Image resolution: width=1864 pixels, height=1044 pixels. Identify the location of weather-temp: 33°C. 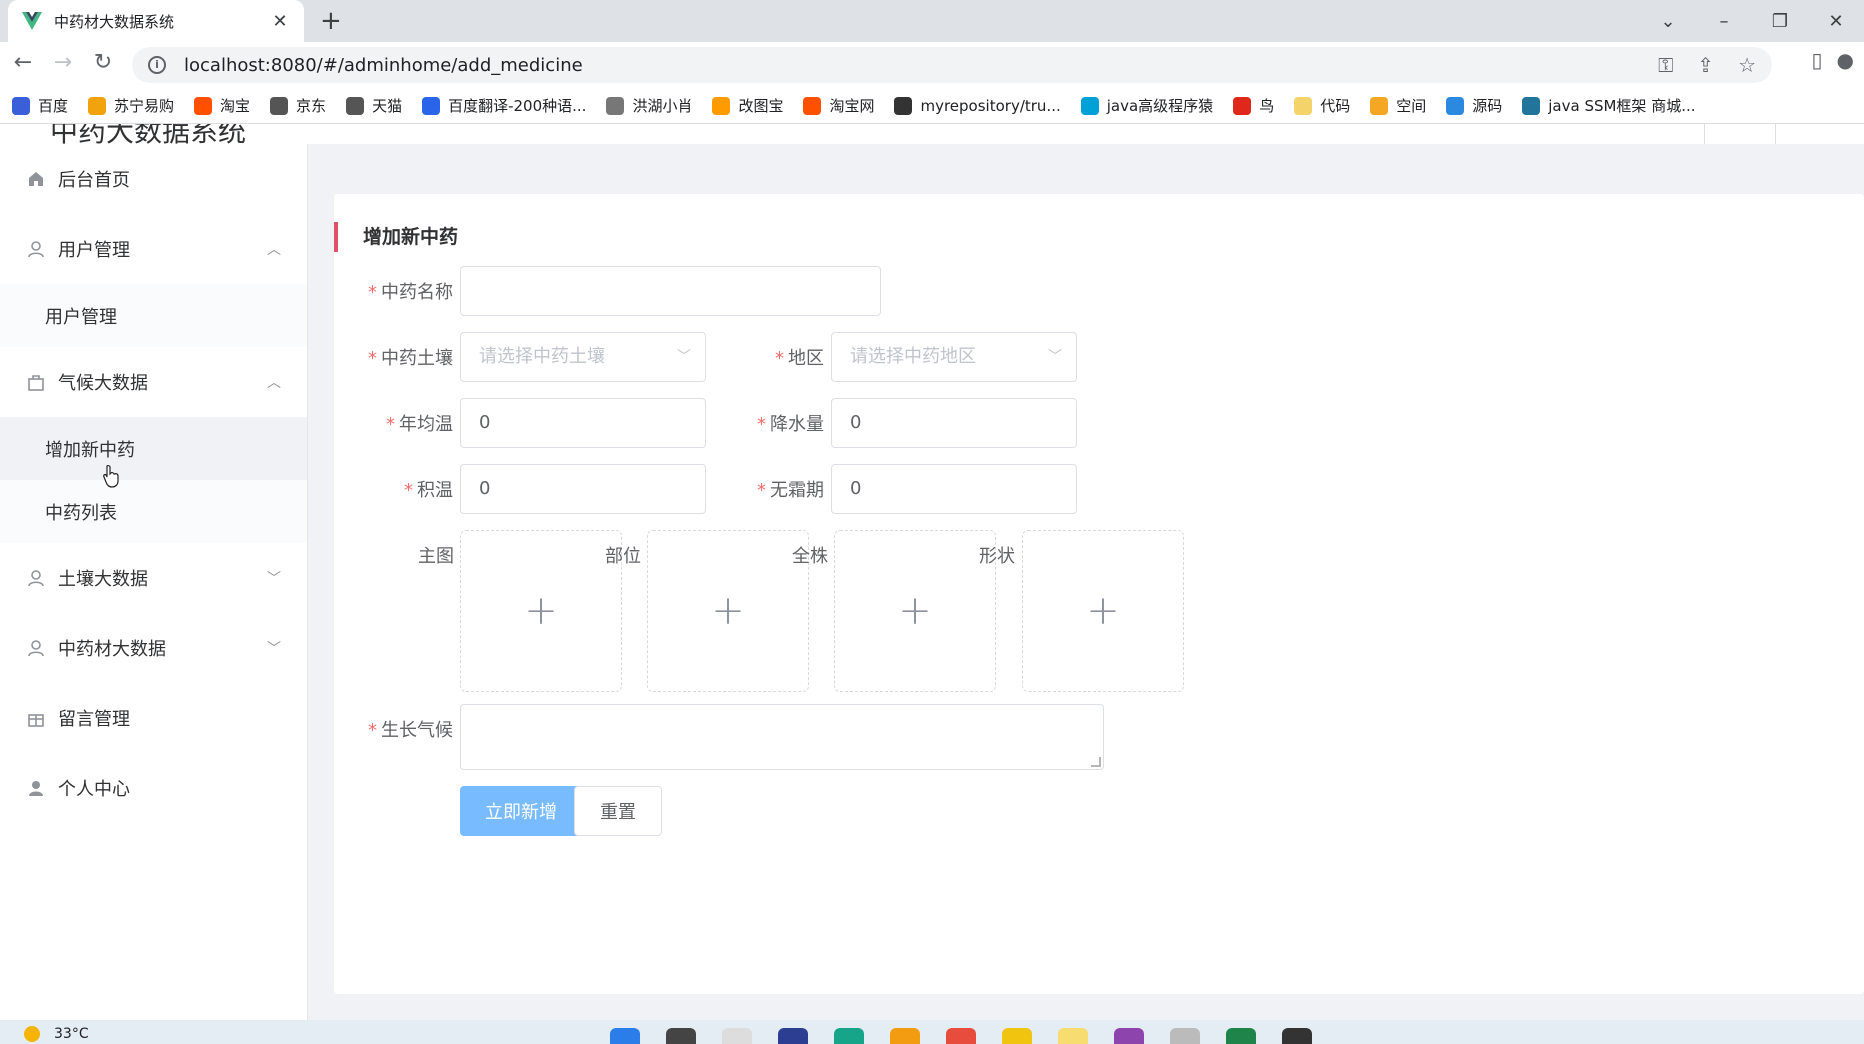
(71, 1034).